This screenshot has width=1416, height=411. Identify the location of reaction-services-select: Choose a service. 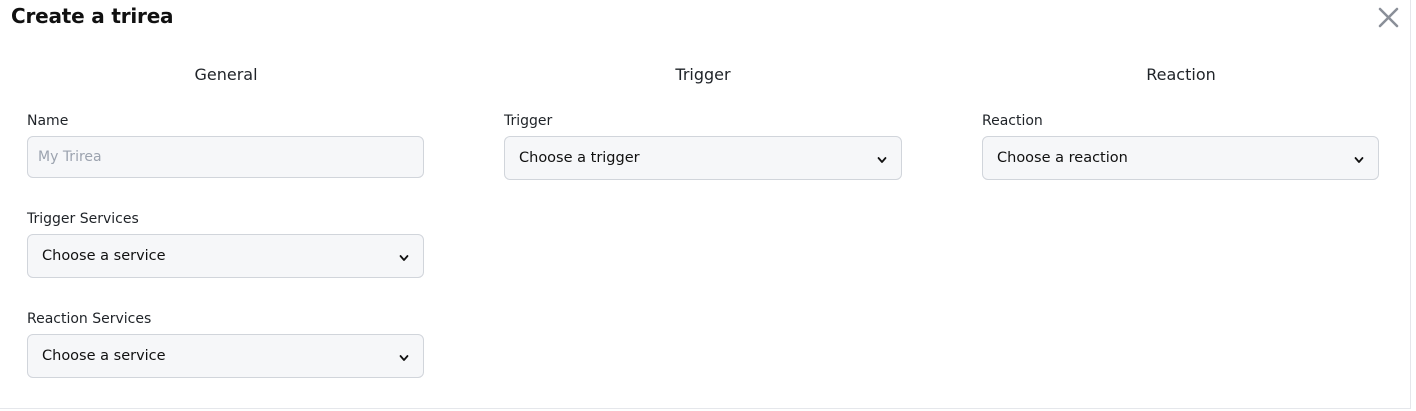
(225, 356).